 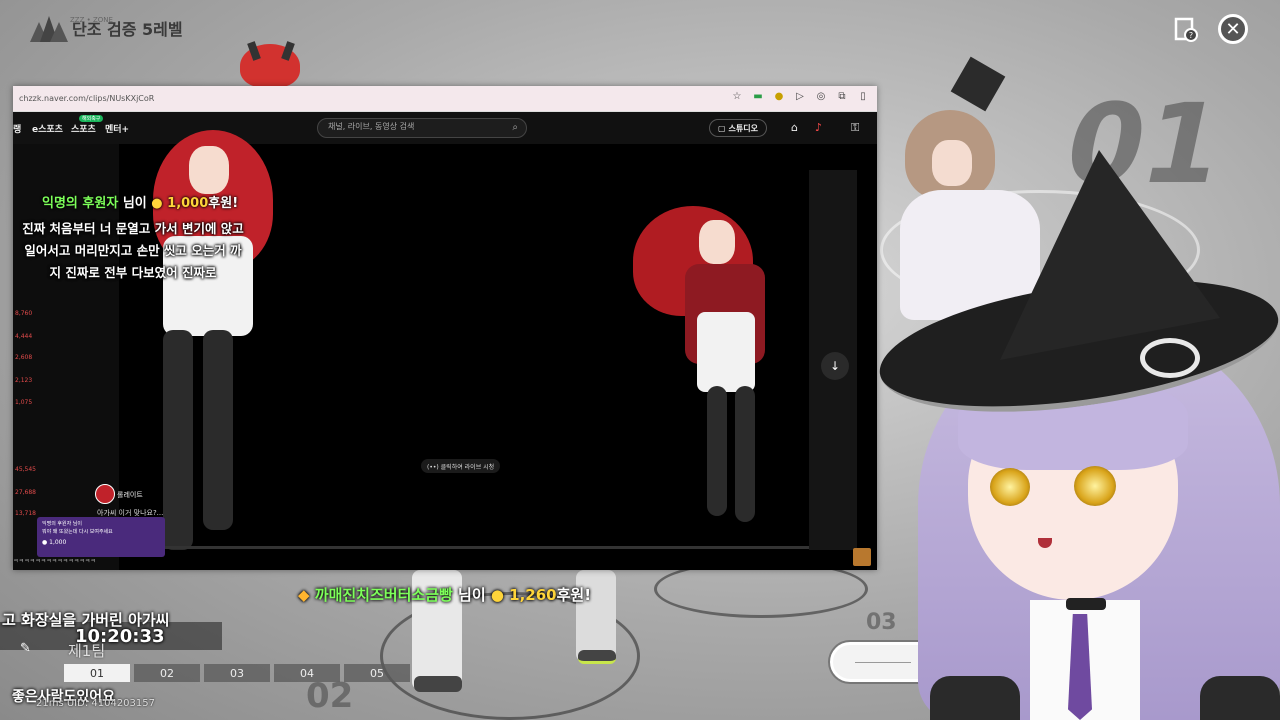 What do you see at coordinates (377, 673) in the screenshot?
I see `tab-05: 05` at bounding box center [377, 673].